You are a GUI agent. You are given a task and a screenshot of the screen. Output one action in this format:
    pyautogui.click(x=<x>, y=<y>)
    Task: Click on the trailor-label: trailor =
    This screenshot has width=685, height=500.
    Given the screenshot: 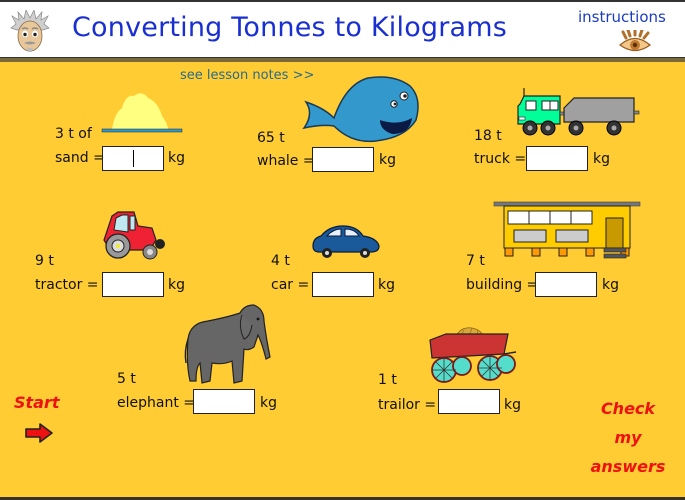 What is the action you would take?
    pyautogui.click(x=407, y=405)
    